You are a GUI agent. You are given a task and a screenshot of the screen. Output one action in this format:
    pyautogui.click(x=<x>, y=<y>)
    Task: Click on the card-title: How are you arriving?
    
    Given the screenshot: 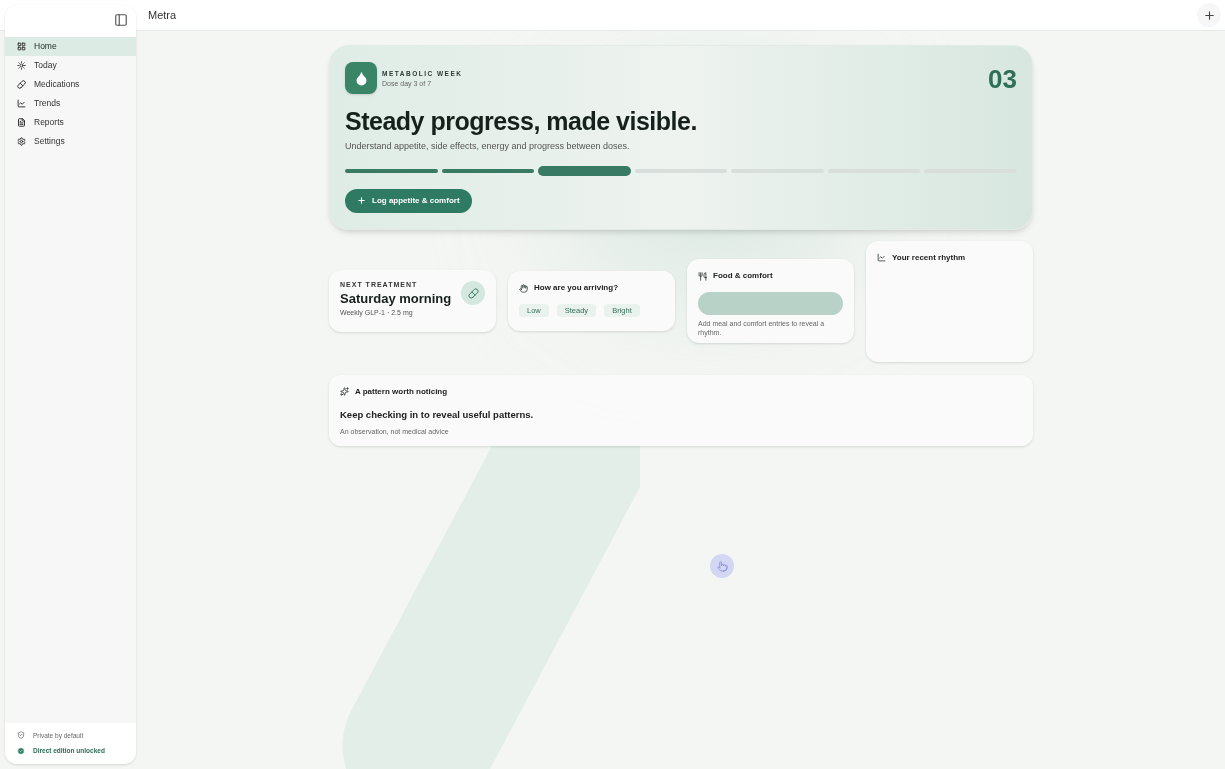 What is the action you would take?
    pyautogui.click(x=576, y=288)
    